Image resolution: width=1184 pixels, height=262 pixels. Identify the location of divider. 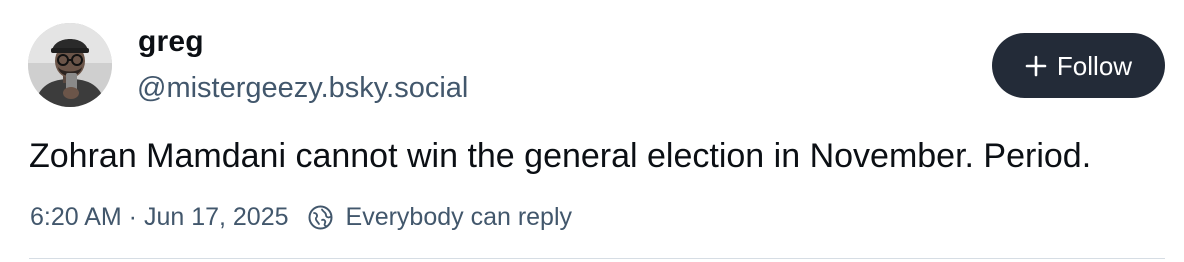
(597, 258).